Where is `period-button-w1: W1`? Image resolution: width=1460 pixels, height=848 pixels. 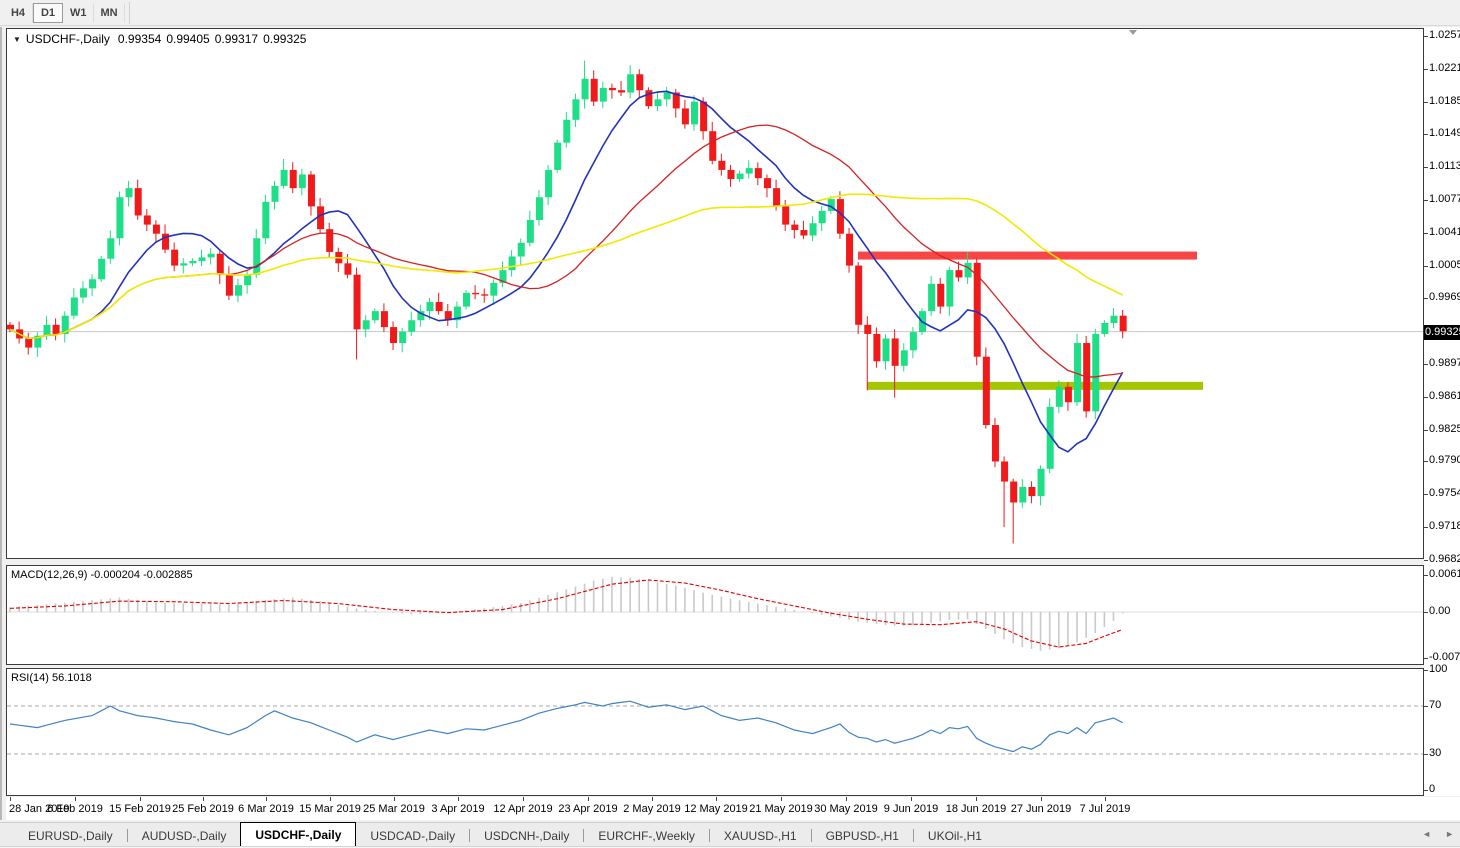 period-button-w1: W1 is located at coordinates (78, 12).